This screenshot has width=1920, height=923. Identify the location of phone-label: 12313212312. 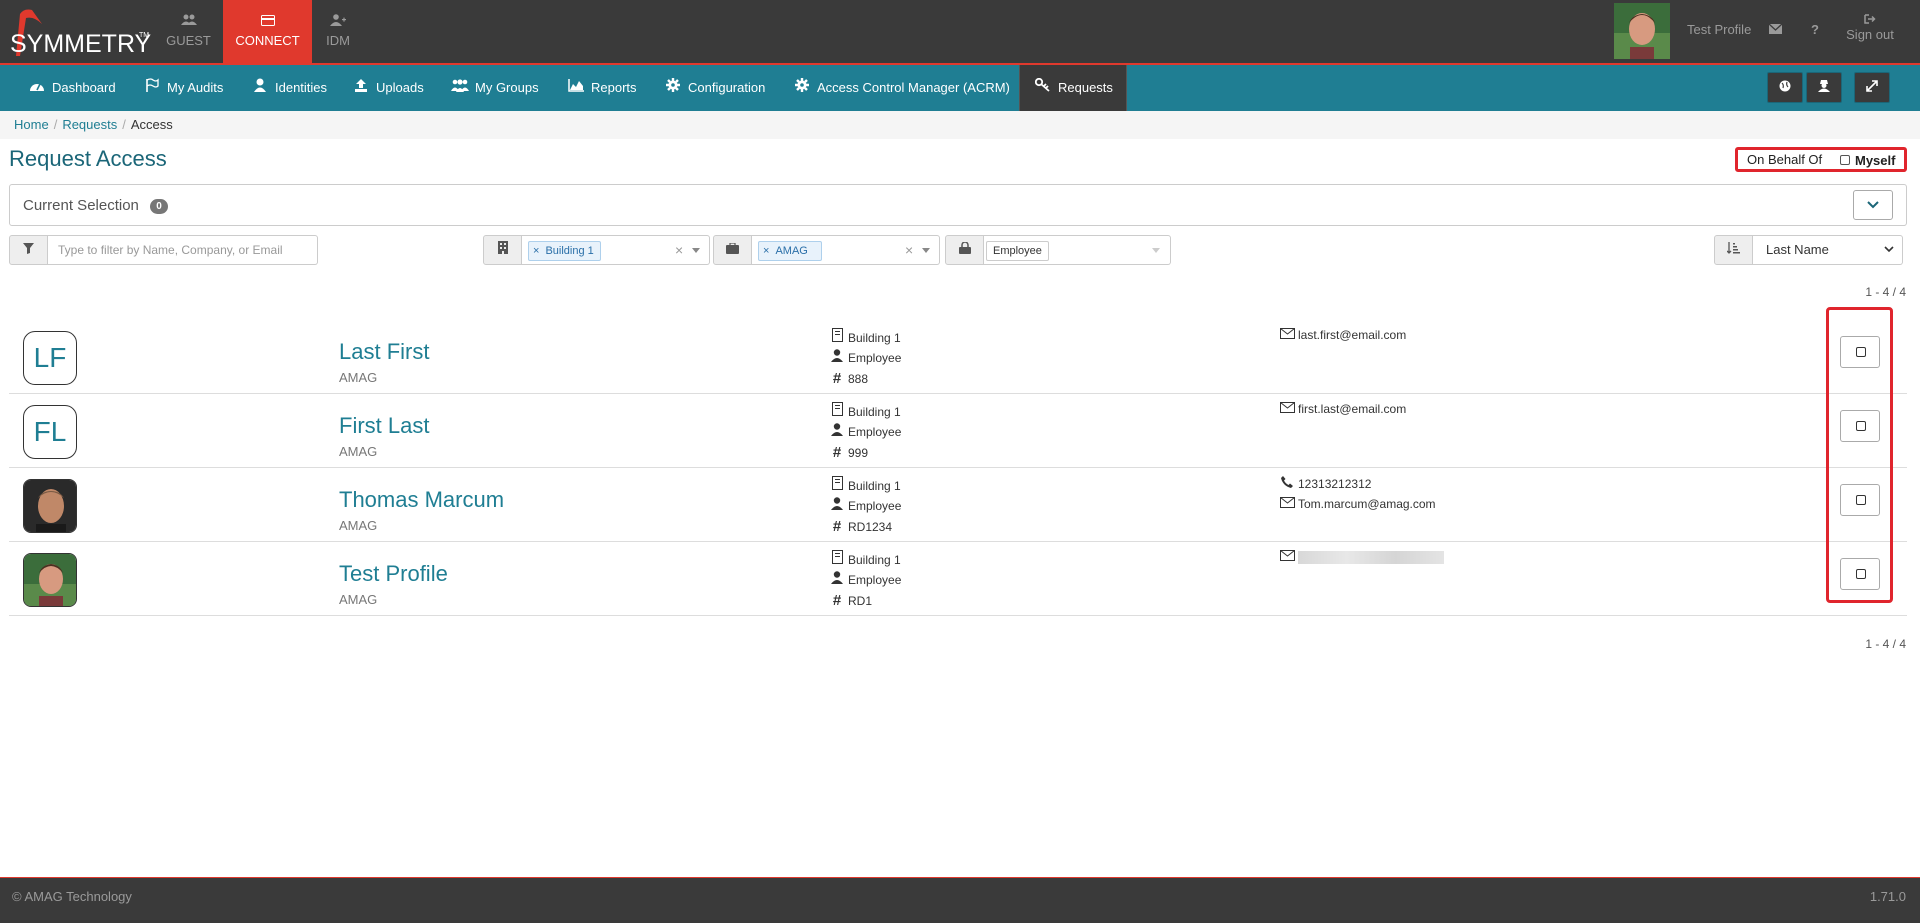
(1335, 484).